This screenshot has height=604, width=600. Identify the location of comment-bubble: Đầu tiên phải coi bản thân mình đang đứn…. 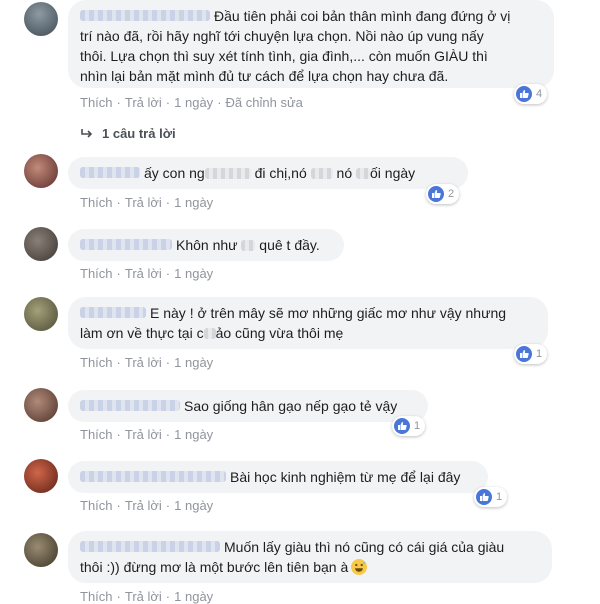
(311, 44).